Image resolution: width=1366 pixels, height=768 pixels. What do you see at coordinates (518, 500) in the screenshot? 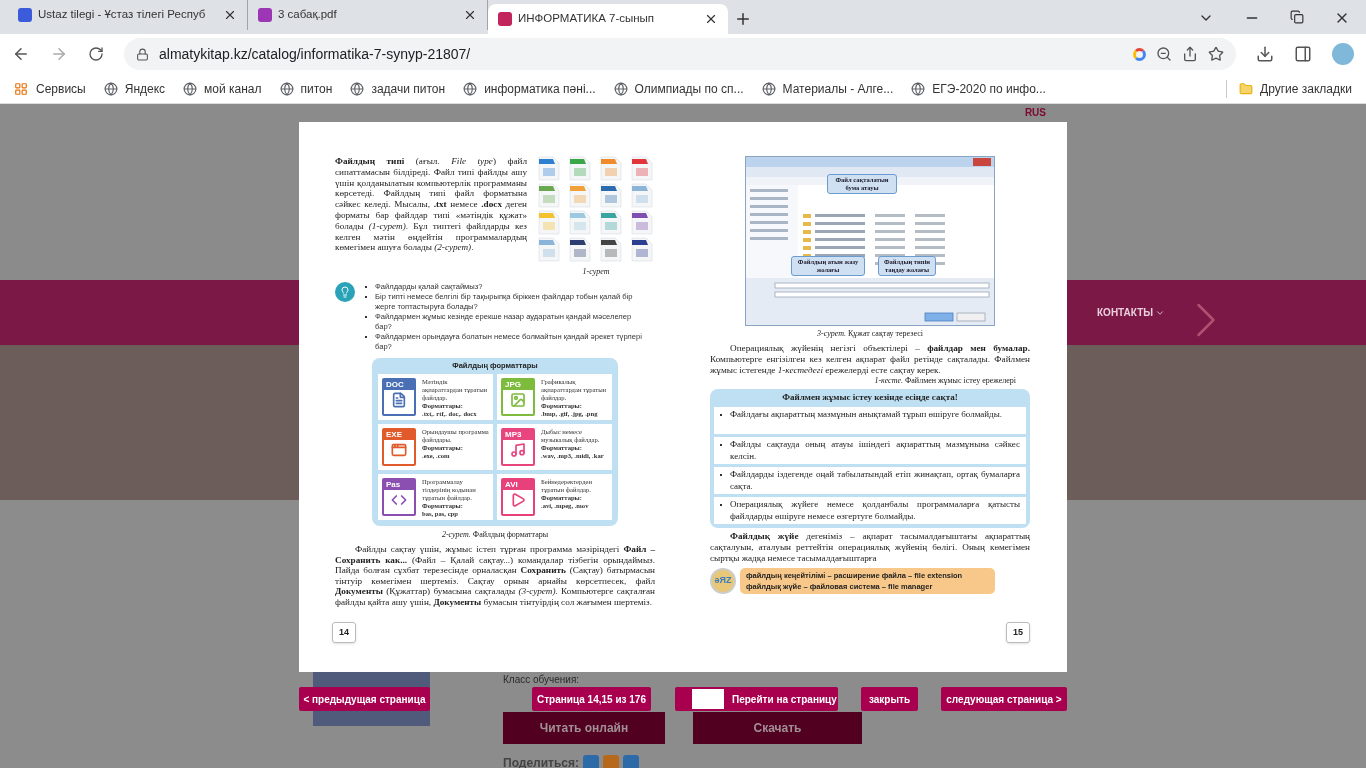
I see `play-icon` at bounding box center [518, 500].